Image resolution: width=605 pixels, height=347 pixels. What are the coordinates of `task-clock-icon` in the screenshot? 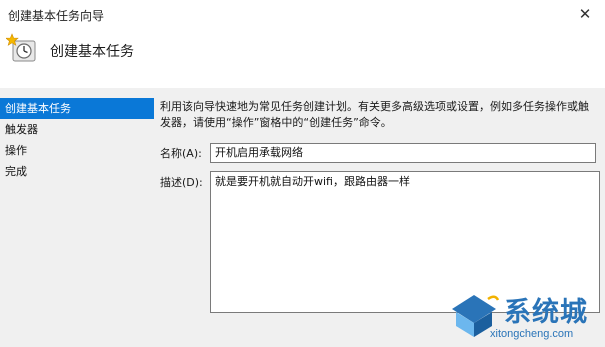 It's located at (21, 49).